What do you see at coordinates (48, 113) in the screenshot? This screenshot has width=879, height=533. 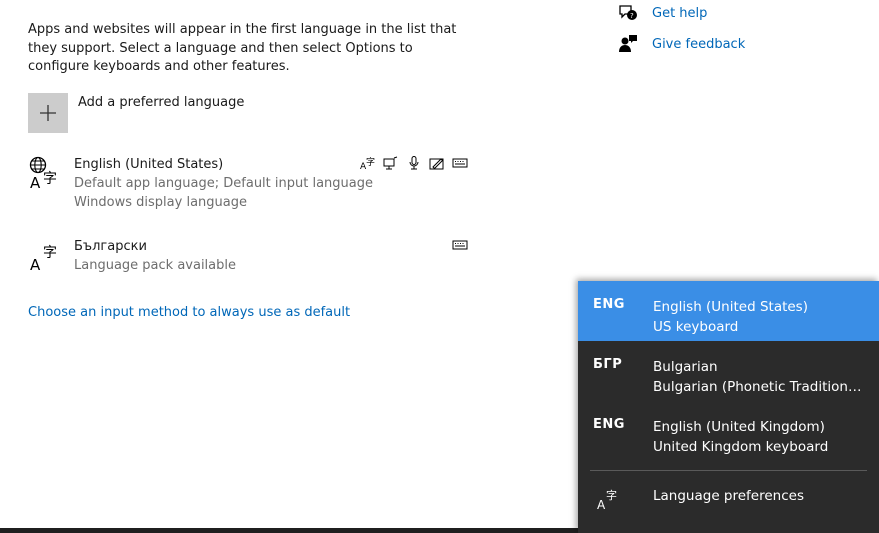 I see `plus-icon` at bounding box center [48, 113].